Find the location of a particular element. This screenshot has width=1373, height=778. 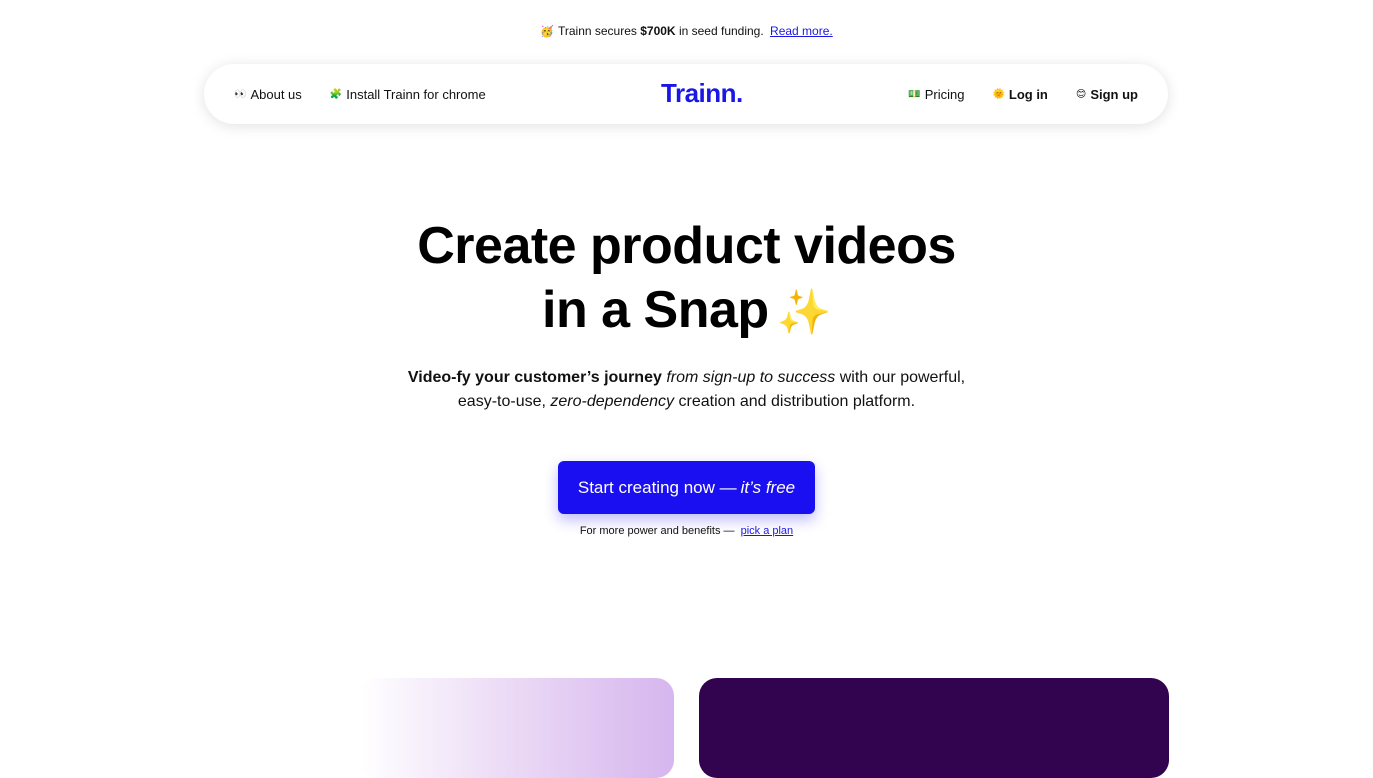

hero-sub-text3: creation and distribution platform. is located at coordinates (797, 401).